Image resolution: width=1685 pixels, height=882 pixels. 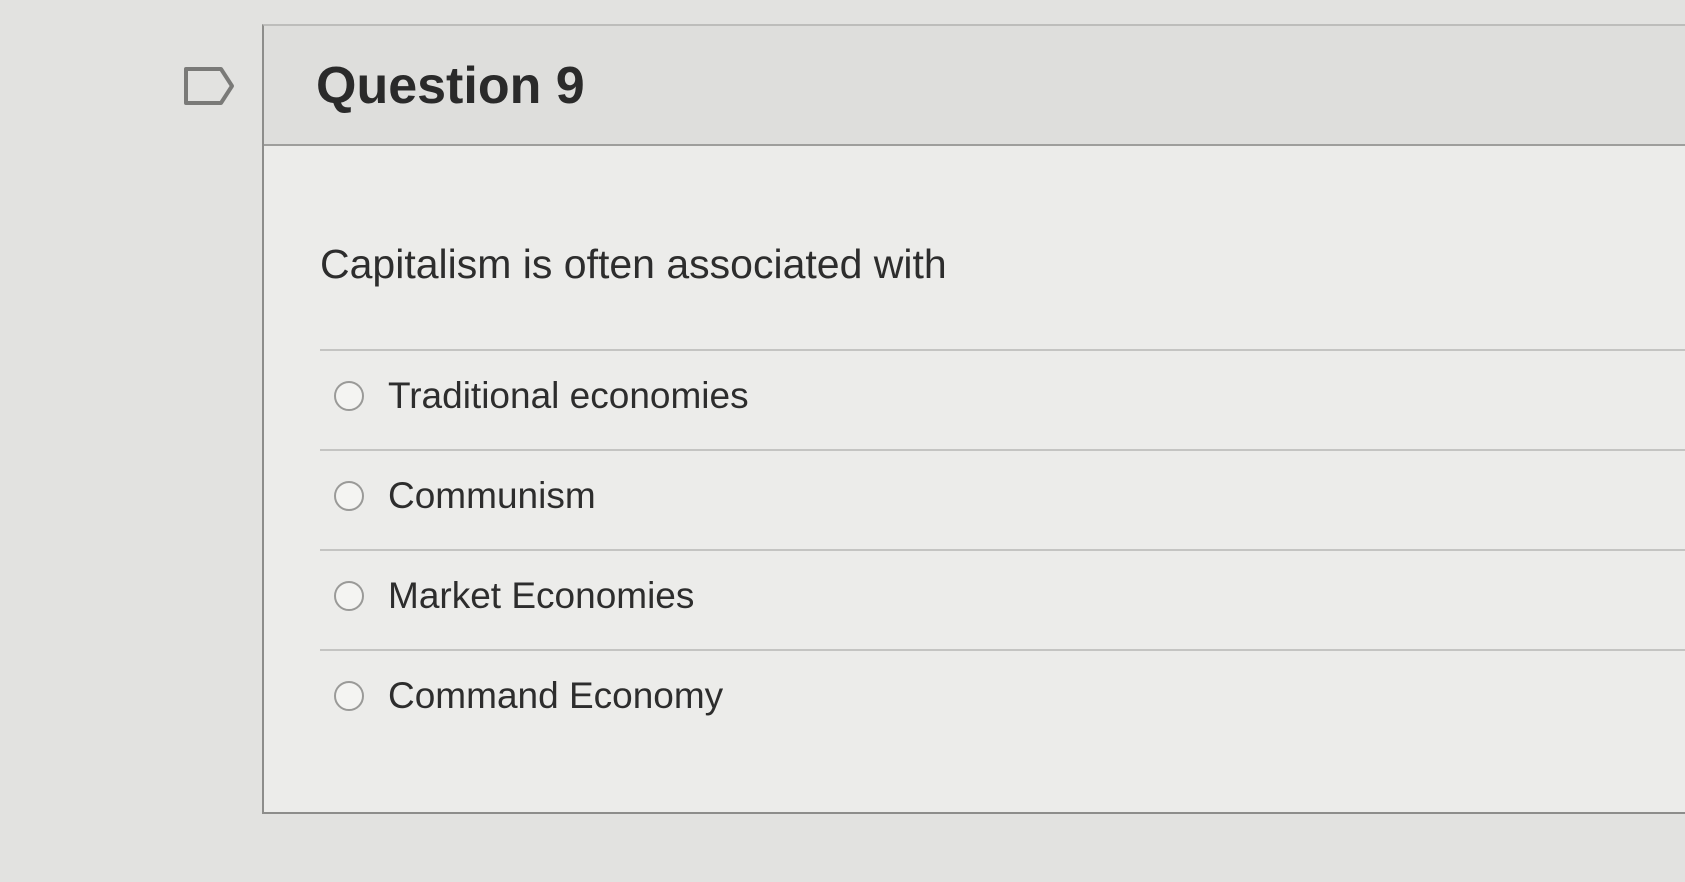 I want to click on flag-question-icon, so click(x=209, y=86).